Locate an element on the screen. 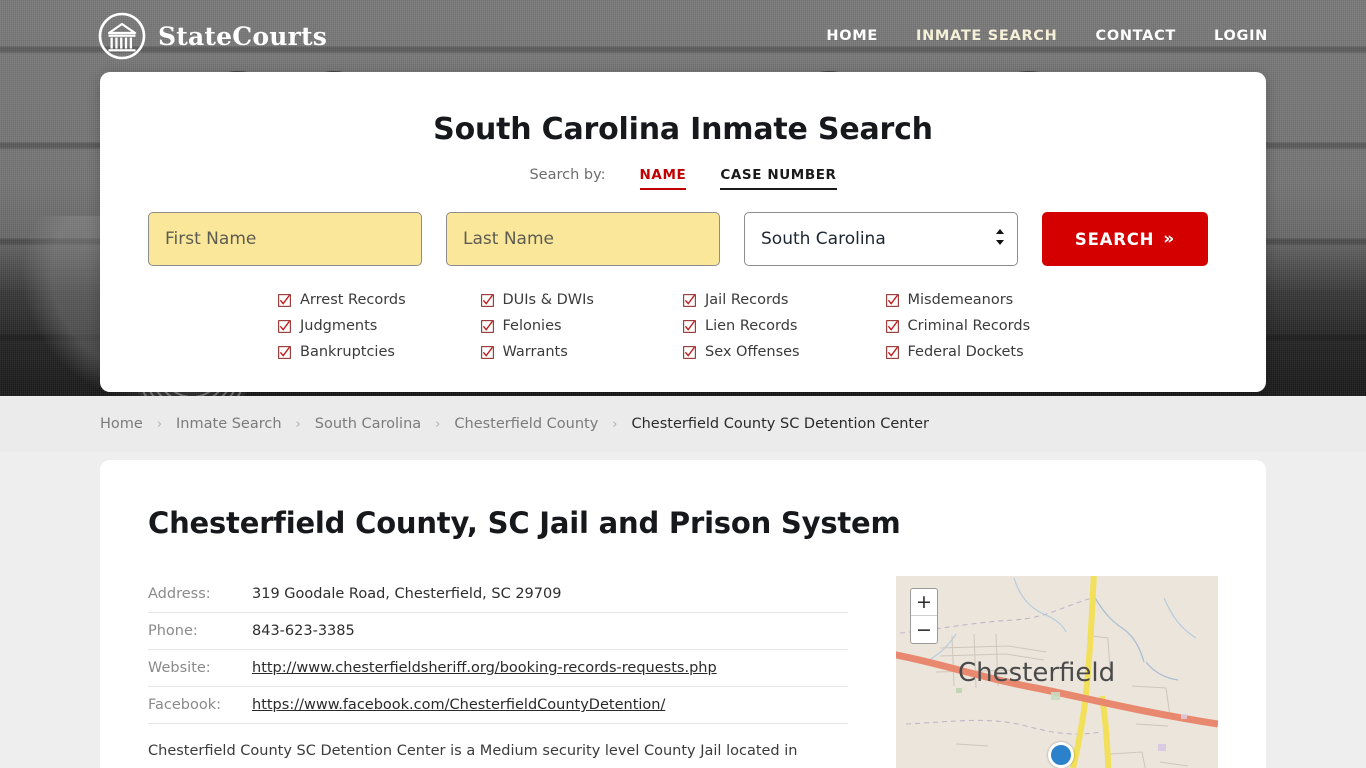 The image size is (1366, 768). info-key-phone: Phone: is located at coordinates (173, 631).